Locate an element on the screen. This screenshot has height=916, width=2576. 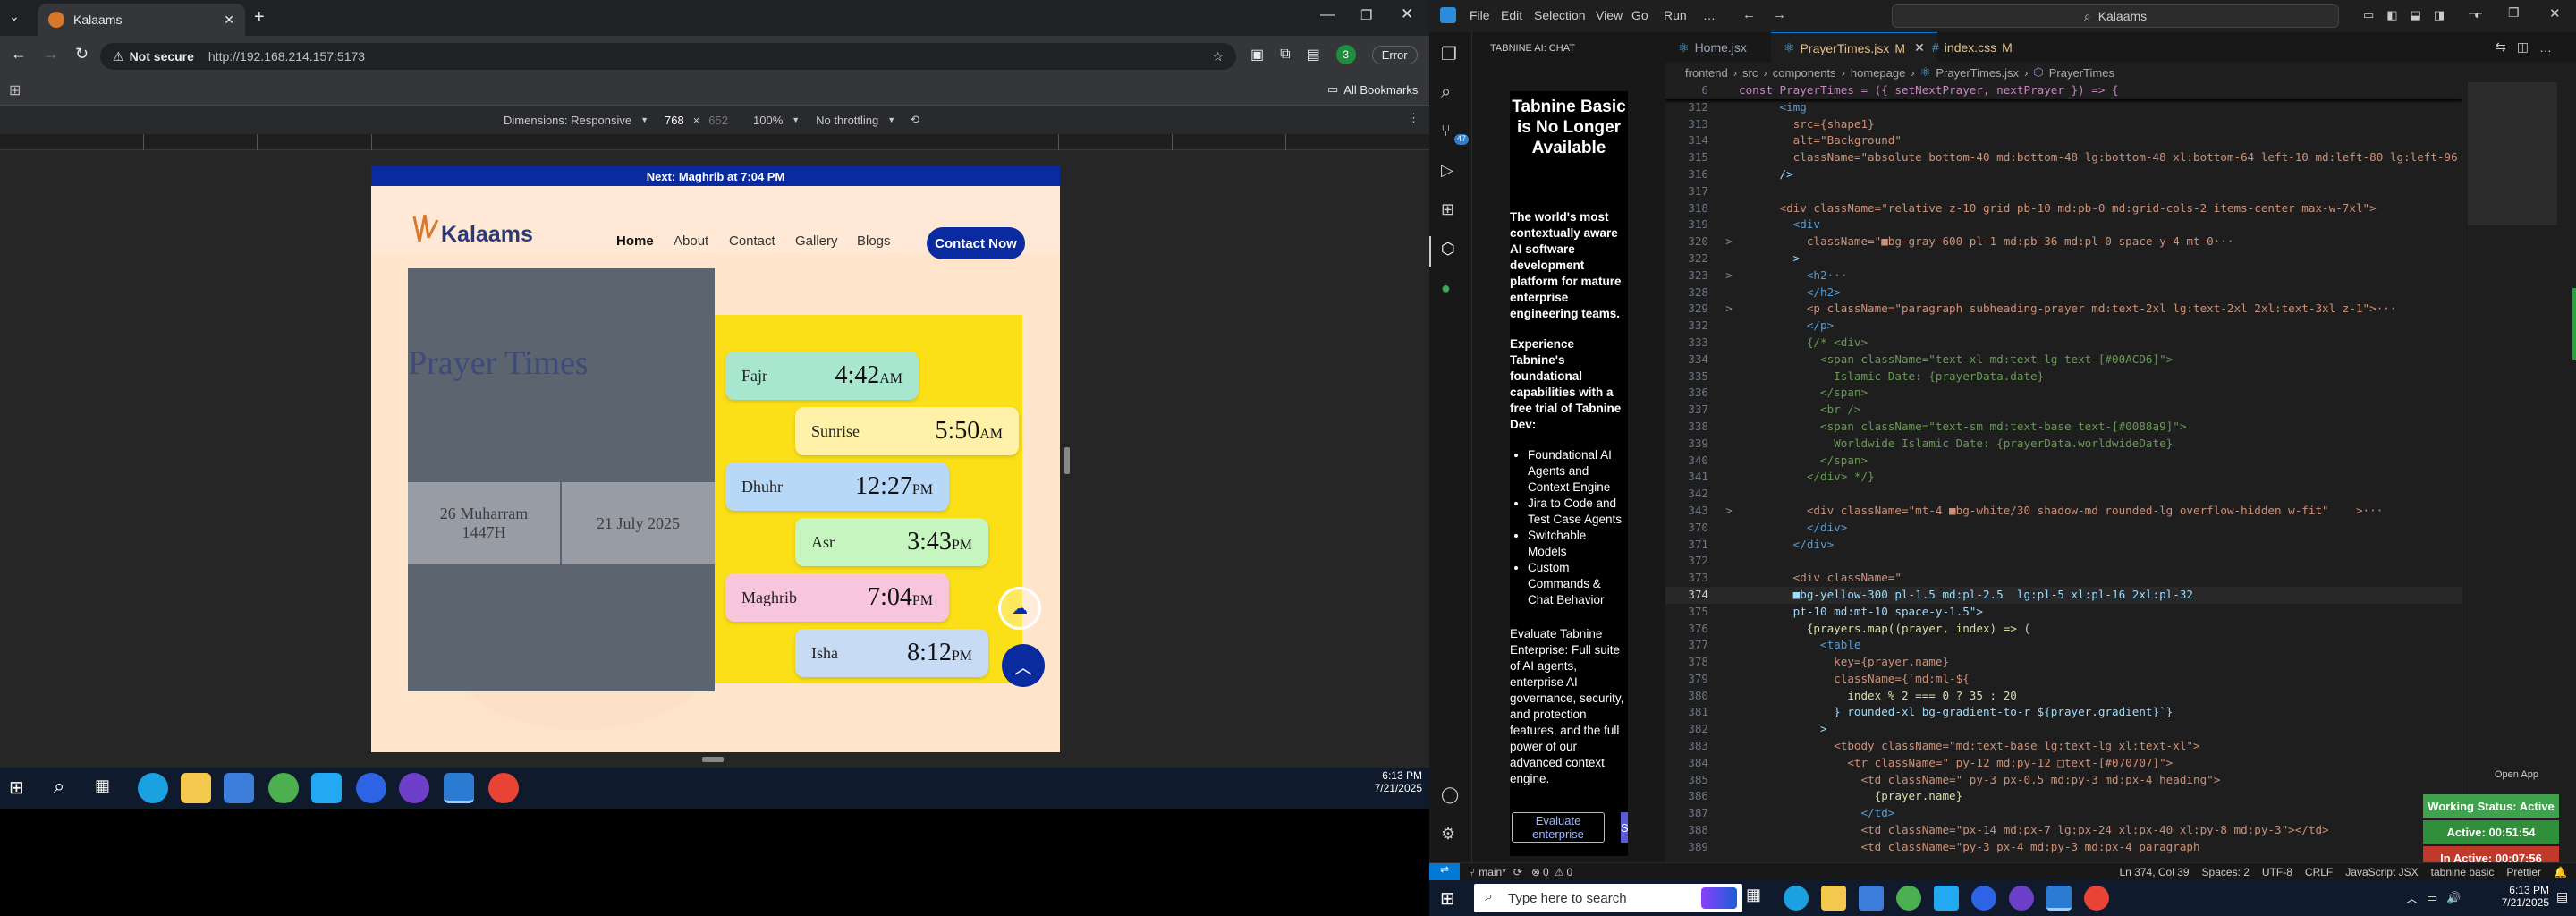
code-line: 378 key={prayer.name} is located at coordinates (2063, 662).